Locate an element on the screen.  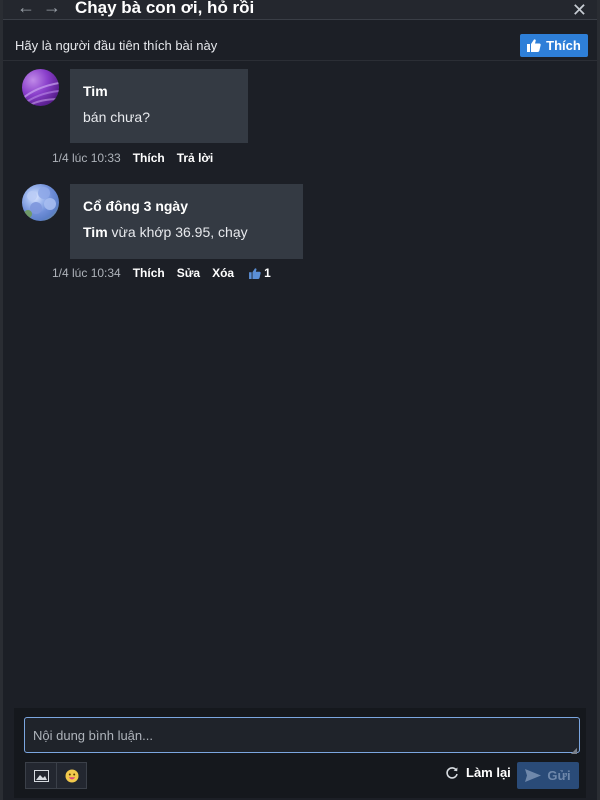
image-icon is located at coordinates (41, 775).